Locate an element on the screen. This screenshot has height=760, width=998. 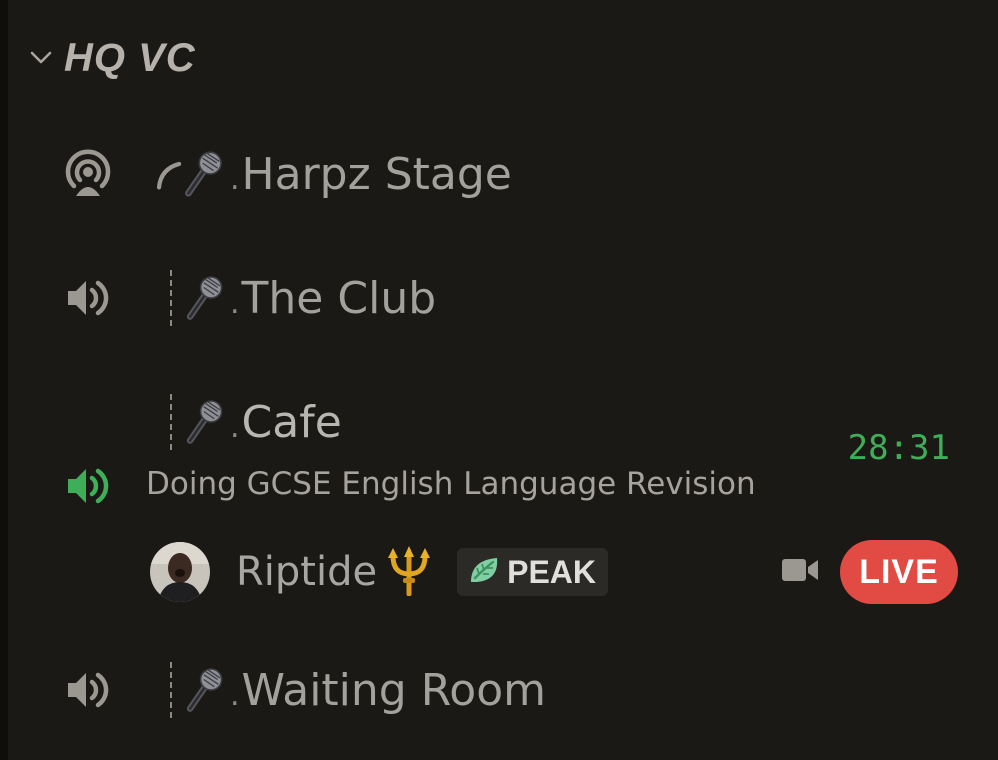
stage-icon is located at coordinates (88, 174).